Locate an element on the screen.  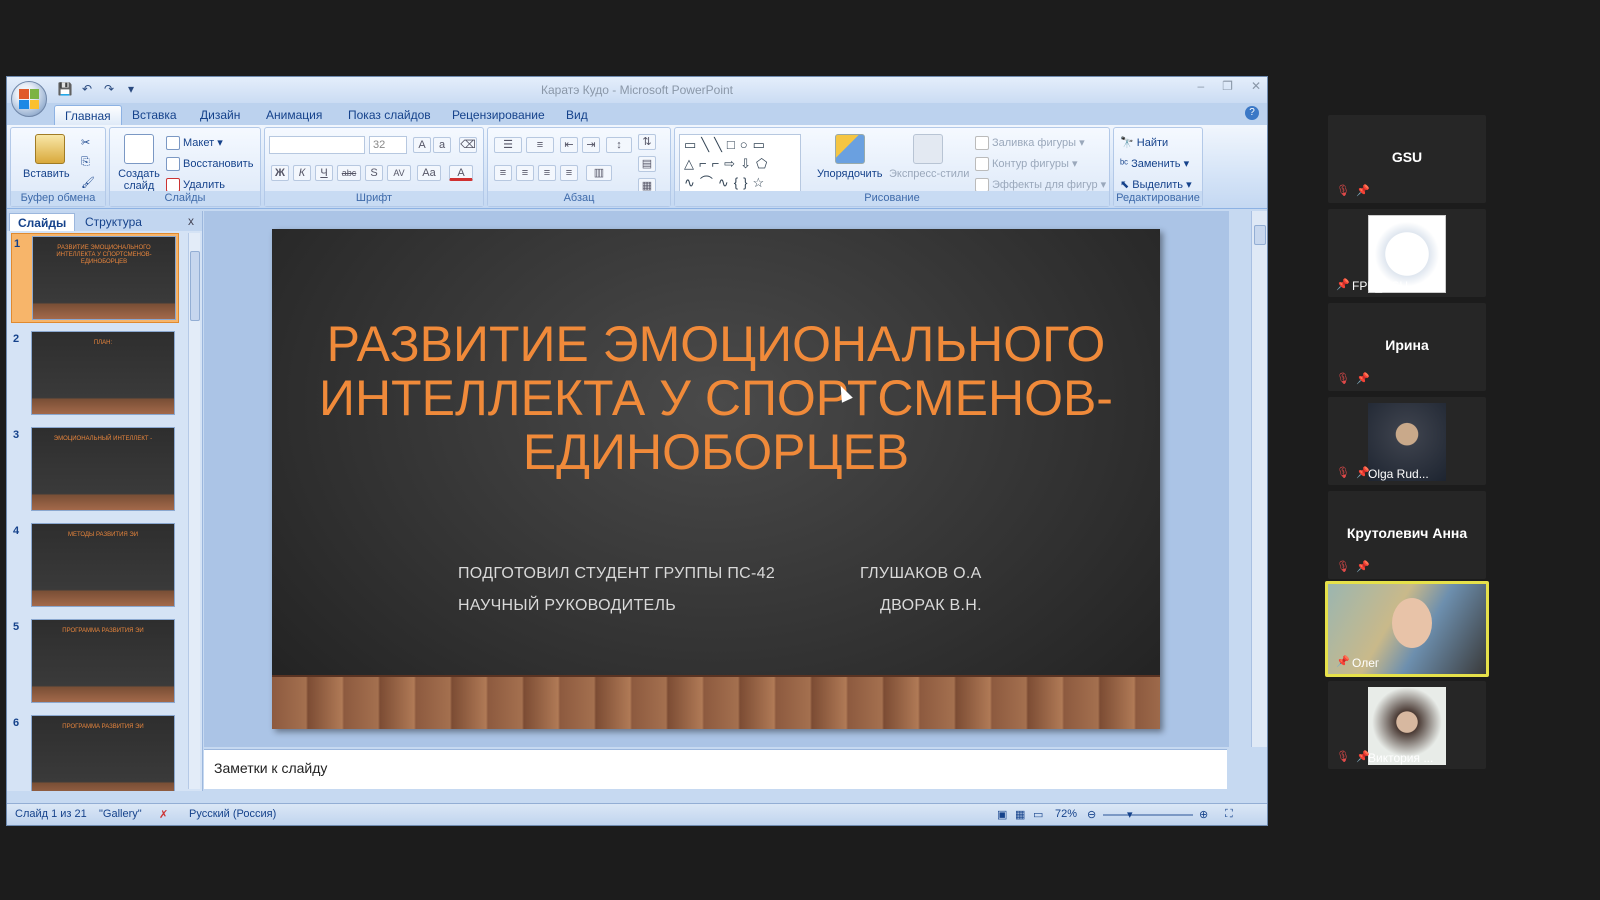
bold-button: Ж is located at coordinates (280, 173).